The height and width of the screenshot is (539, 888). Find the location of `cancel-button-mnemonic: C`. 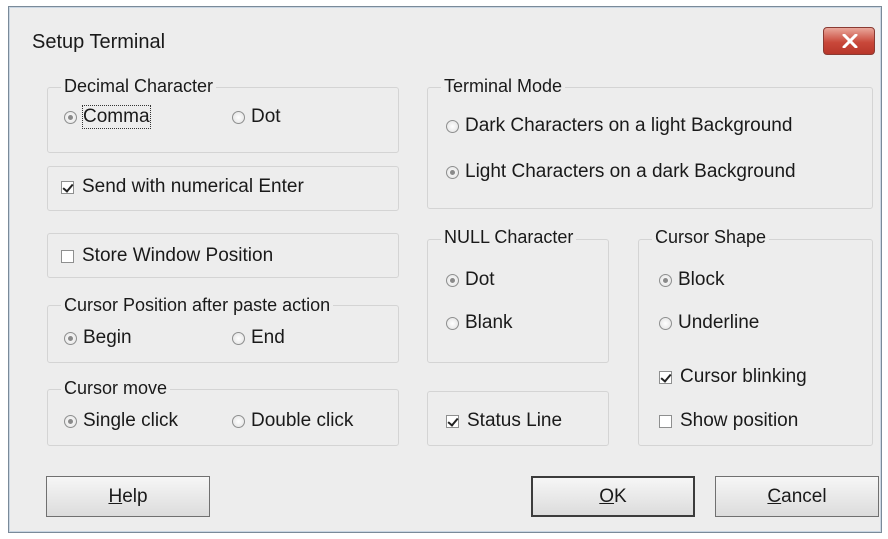

cancel-button-mnemonic: C is located at coordinates (774, 496).